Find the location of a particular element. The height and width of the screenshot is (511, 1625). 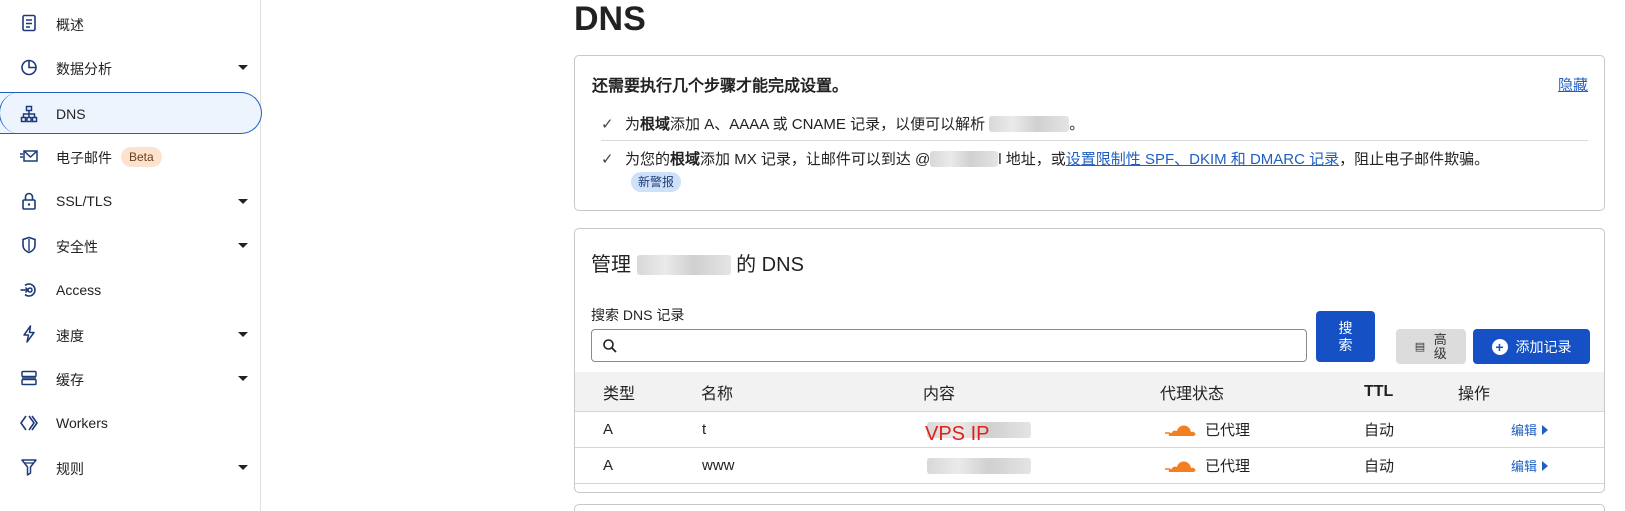

spf-dkim-dmarc-link: 设置限制性 SPF、DKIM 和 DMARC 记录 is located at coordinates (1202, 159).